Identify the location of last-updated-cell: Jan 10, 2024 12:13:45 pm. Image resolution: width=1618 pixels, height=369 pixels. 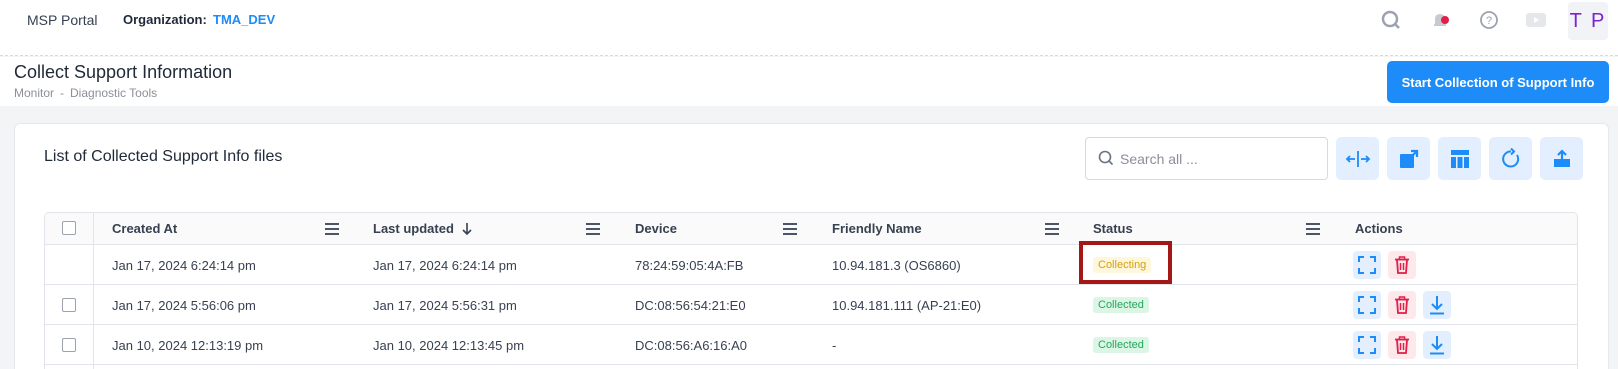
(449, 345).